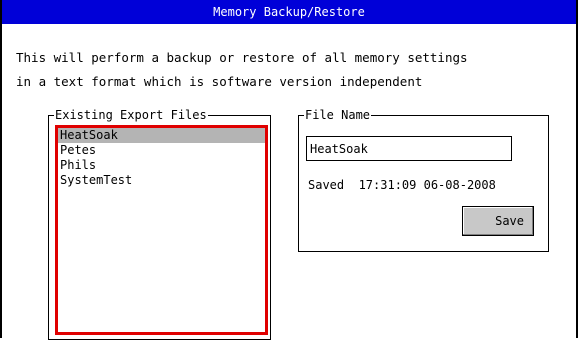 The height and width of the screenshot is (340, 578). Describe the element at coordinates (161, 165) in the screenshot. I see `file-item-phils: Phils` at that location.